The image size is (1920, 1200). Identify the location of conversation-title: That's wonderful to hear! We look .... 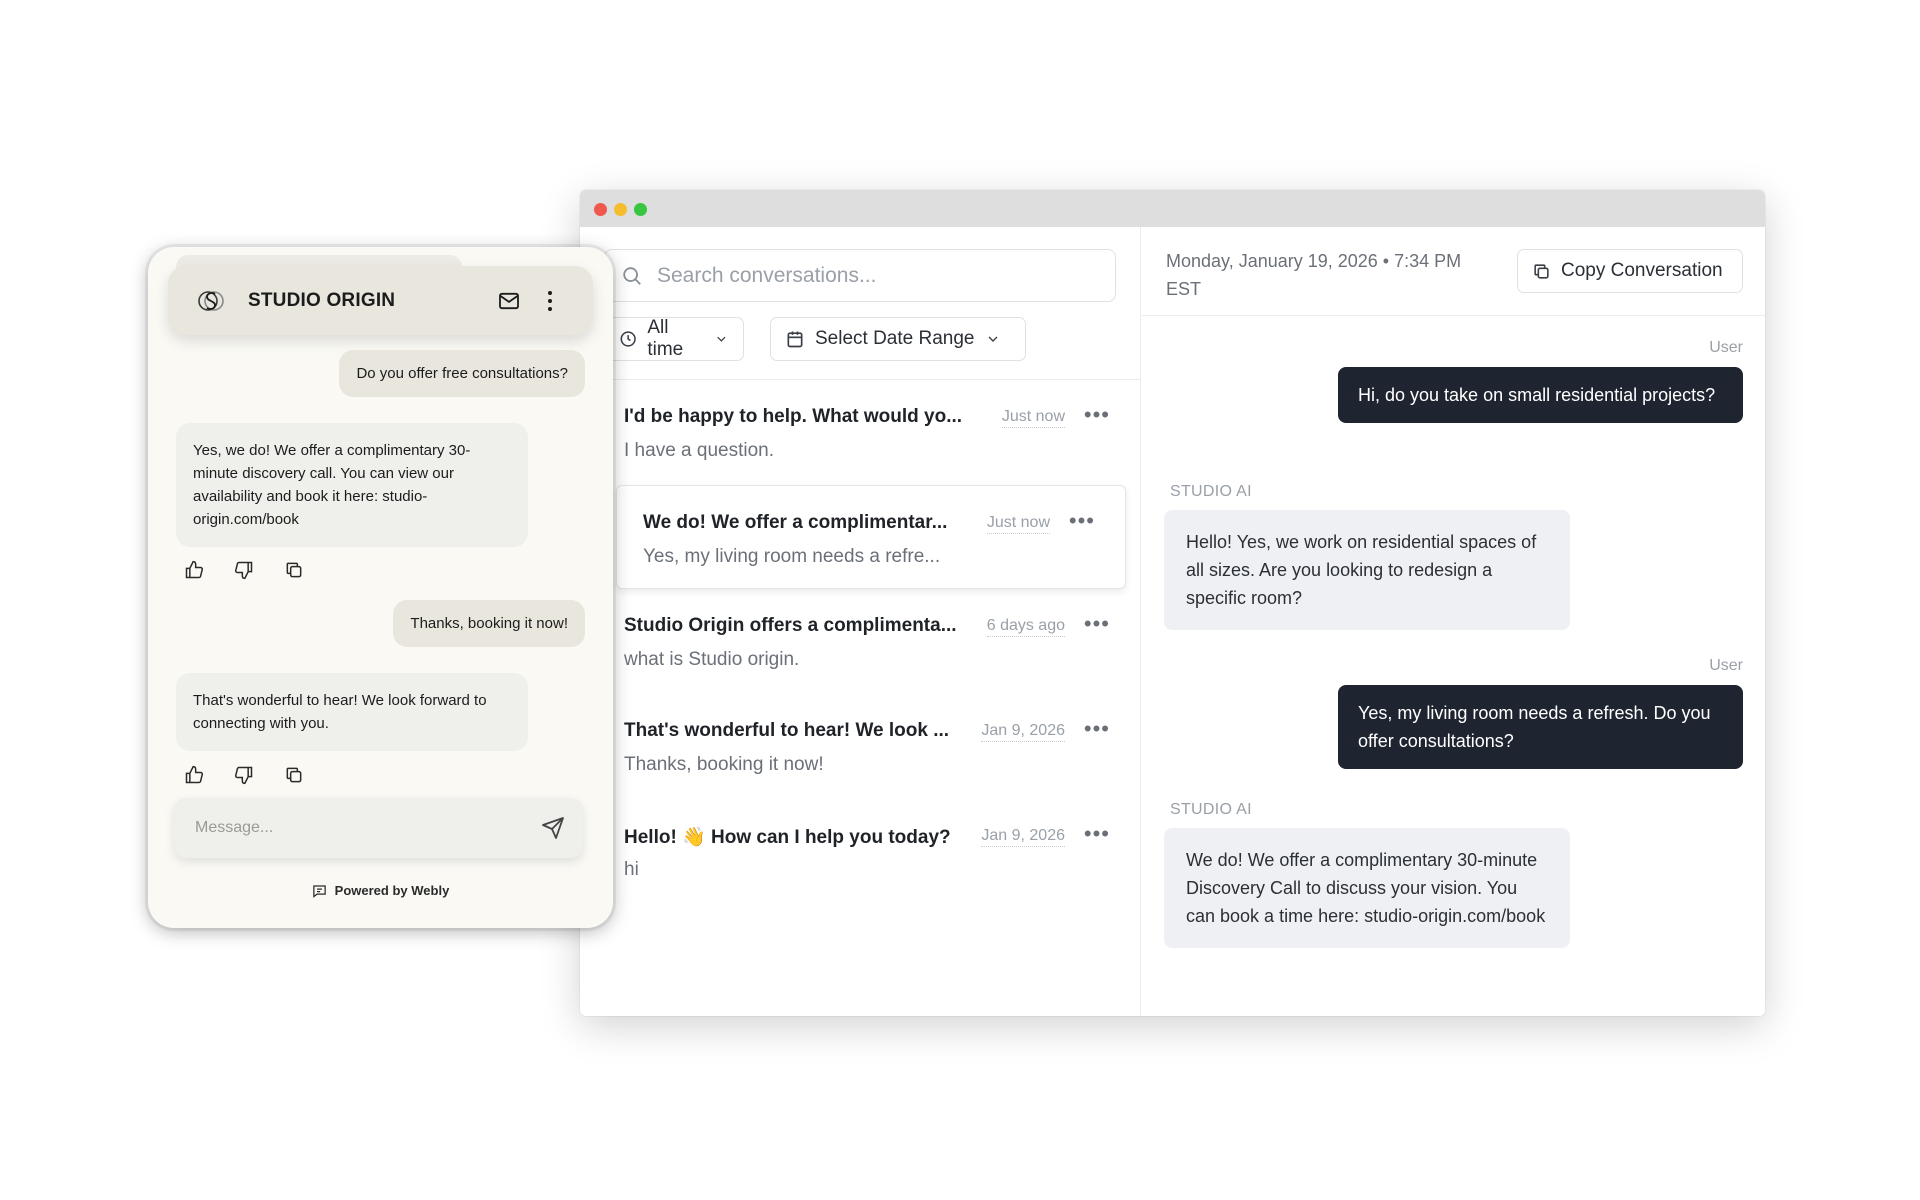
(787, 730).